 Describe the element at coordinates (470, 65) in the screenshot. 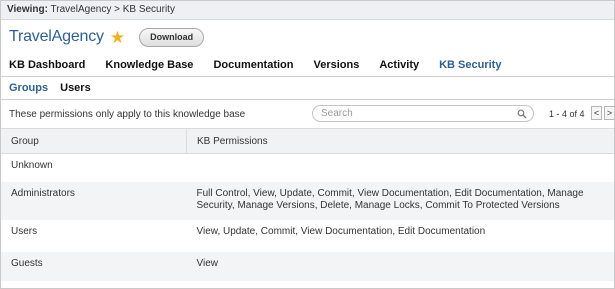

I see `nav-kb-security: KB Security` at that location.